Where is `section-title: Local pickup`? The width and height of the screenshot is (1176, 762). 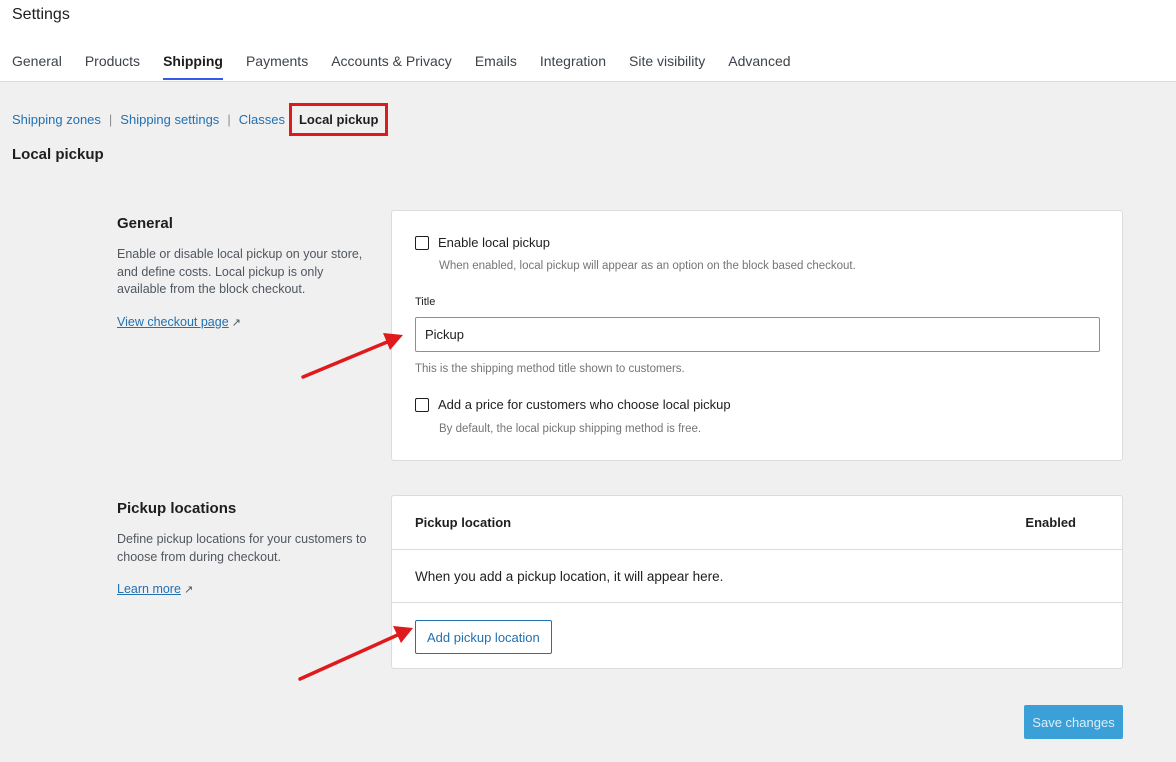
section-title: Local pickup is located at coordinates (58, 154).